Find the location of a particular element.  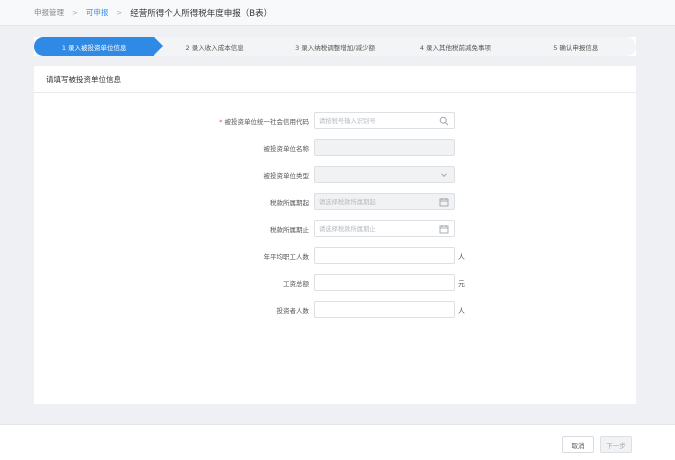

step-4: 4 录入其他税前减免事项 is located at coordinates (455, 46).